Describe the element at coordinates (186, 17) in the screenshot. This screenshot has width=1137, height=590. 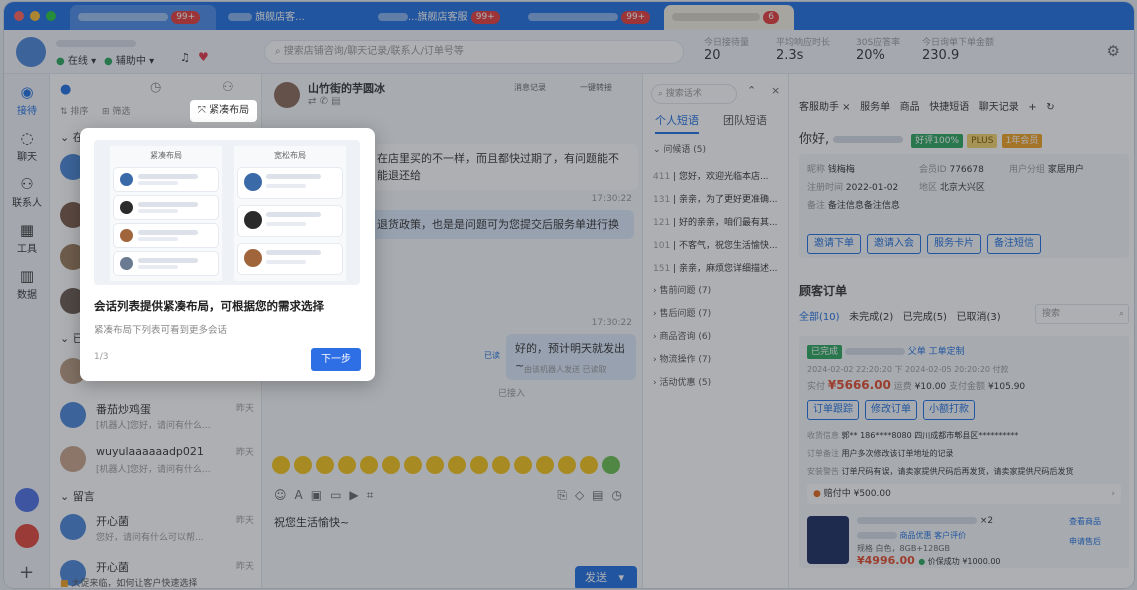
I see `tab-badge: 99+` at that location.